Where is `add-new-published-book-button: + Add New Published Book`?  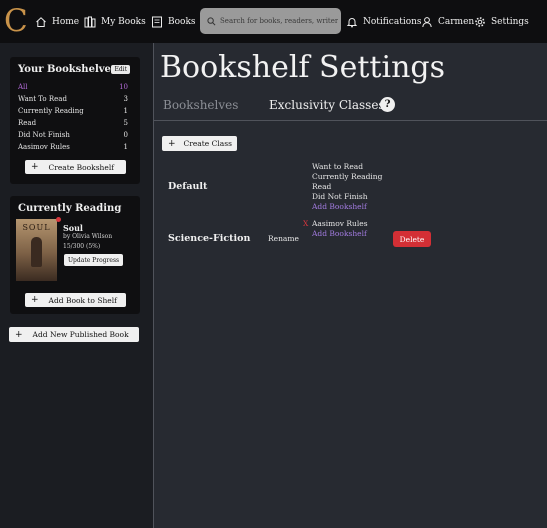
add-new-published-book-button: + Add New Published Book is located at coordinates (74, 334).